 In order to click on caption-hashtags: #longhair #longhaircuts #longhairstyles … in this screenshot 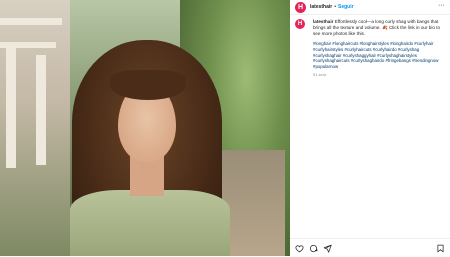, I will do `click(379, 55)`.